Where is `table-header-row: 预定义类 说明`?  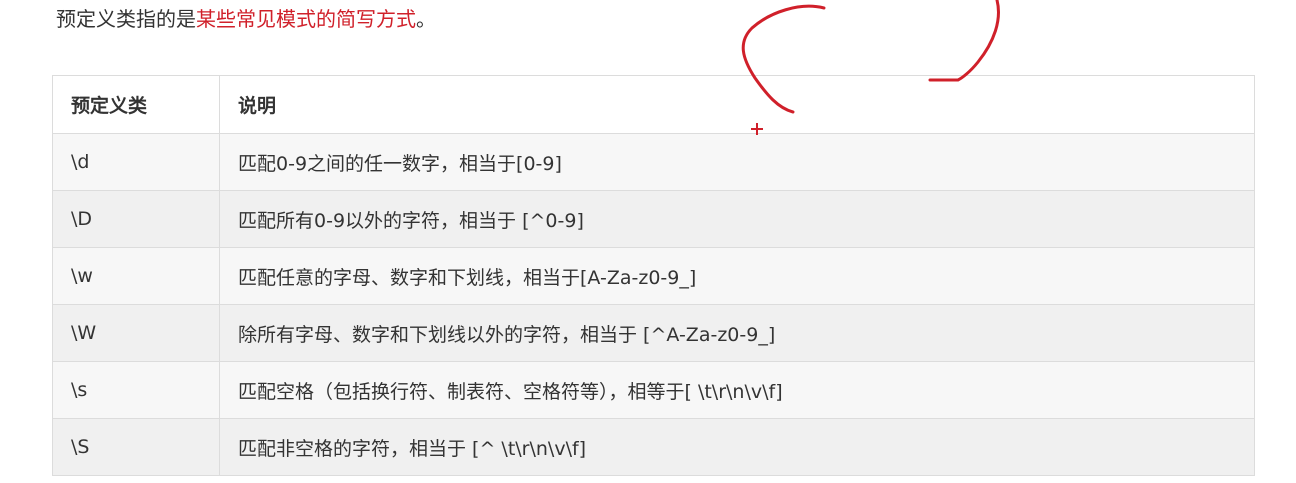 table-header-row: 预定义类 说明 is located at coordinates (653, 104).